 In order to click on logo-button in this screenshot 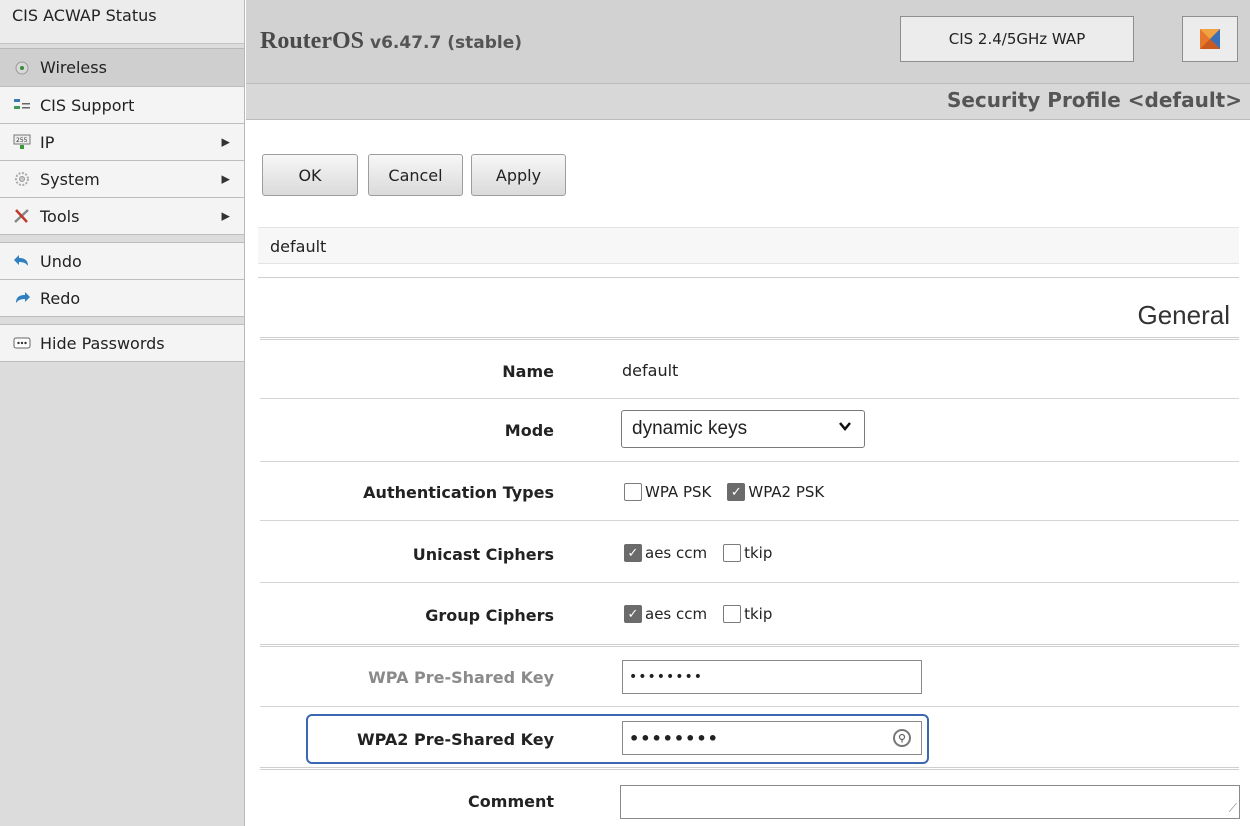, I will do `click(1210, 39)`.